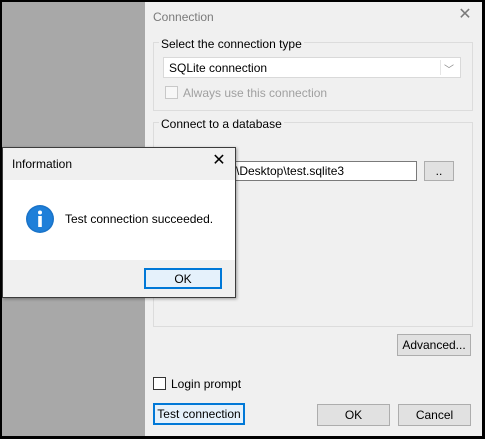  I want to click on always-use-checkbox, so click(171, 92).